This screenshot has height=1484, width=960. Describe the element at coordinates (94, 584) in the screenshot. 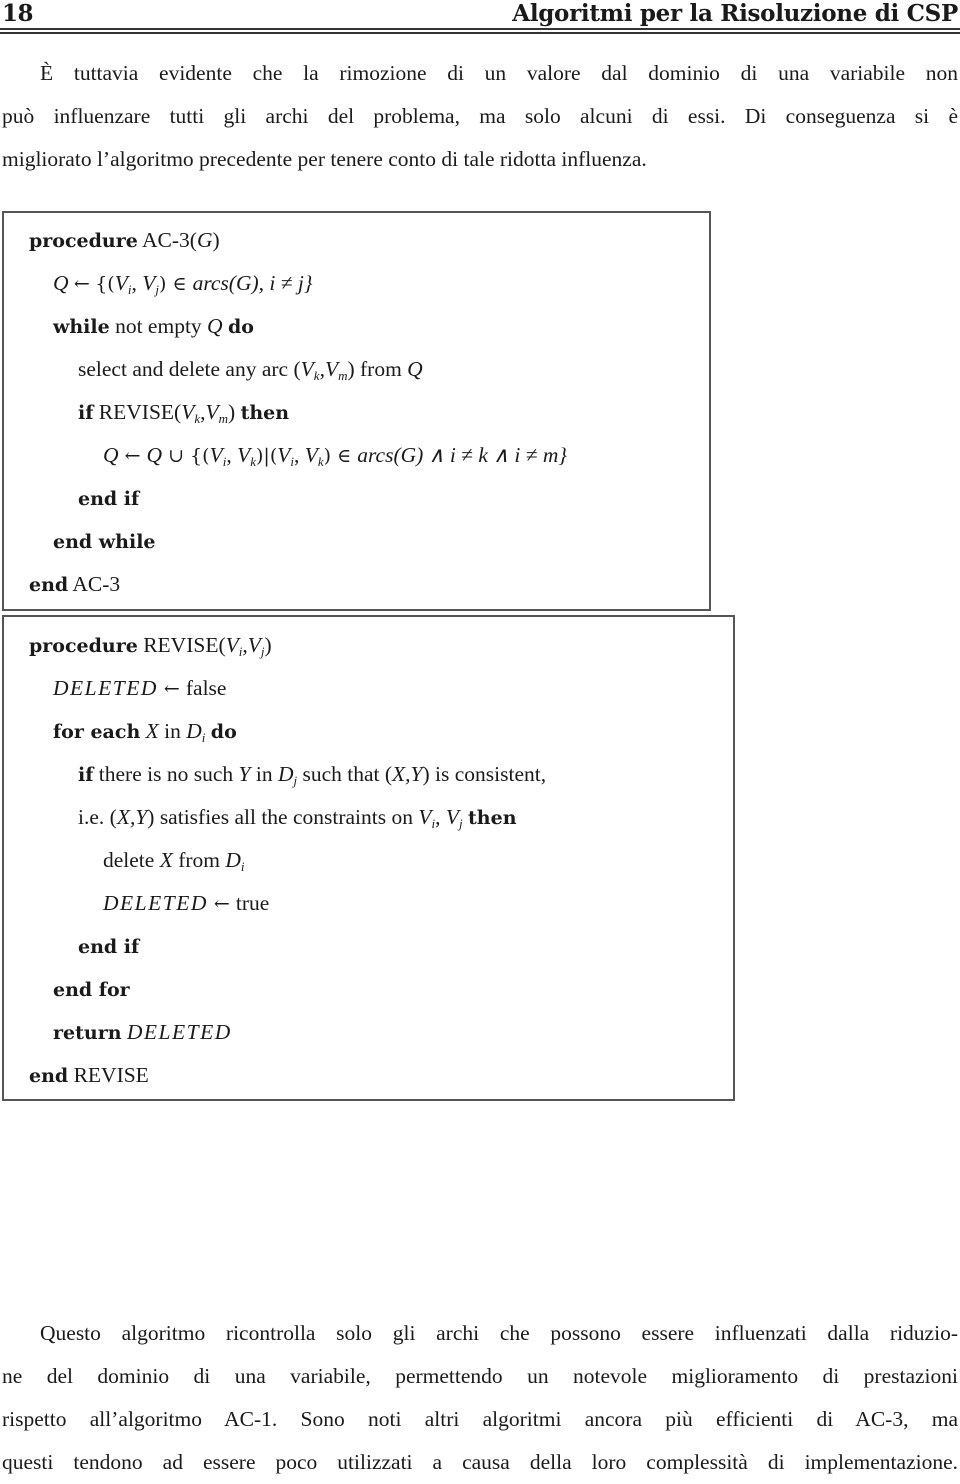

I see `procedure-name: AC-3` at that location.